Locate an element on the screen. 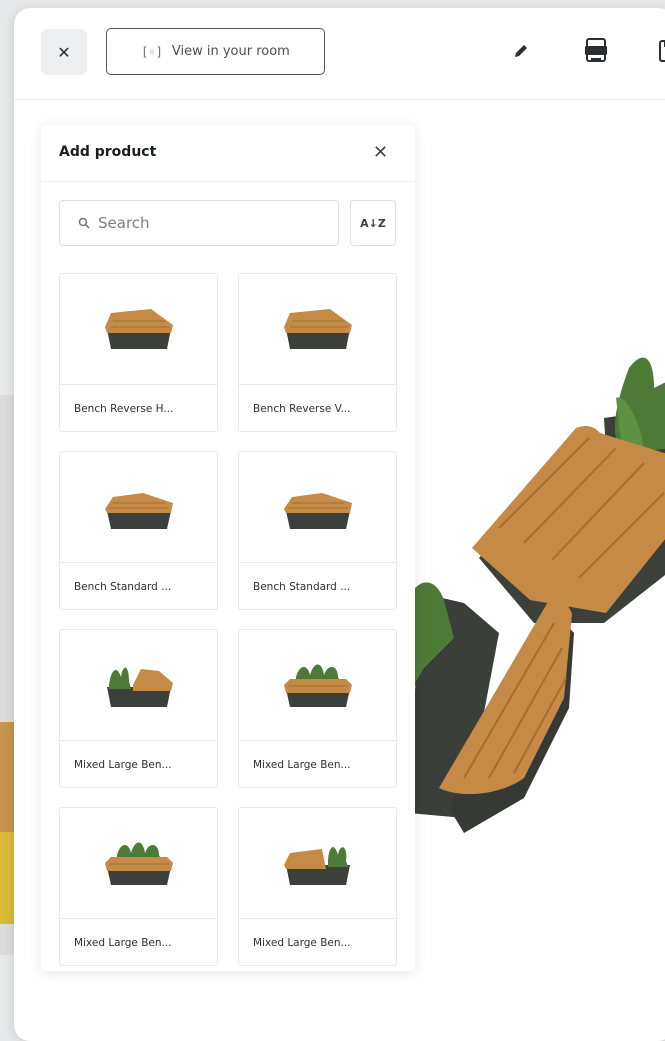  search-icon is located at coordinates (84, 223).